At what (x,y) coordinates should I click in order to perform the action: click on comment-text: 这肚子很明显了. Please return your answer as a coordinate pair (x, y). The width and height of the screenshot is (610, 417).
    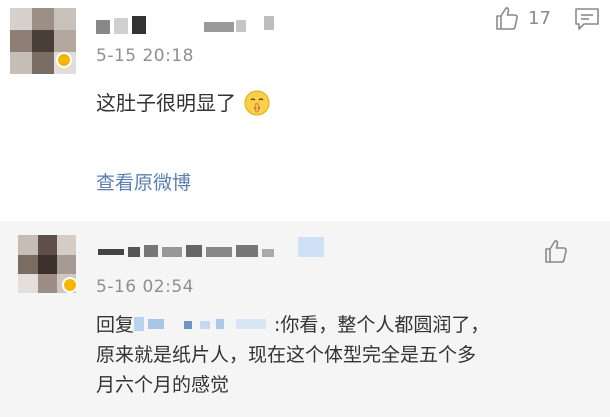
    Looking at the image, I should click on (183, 103).